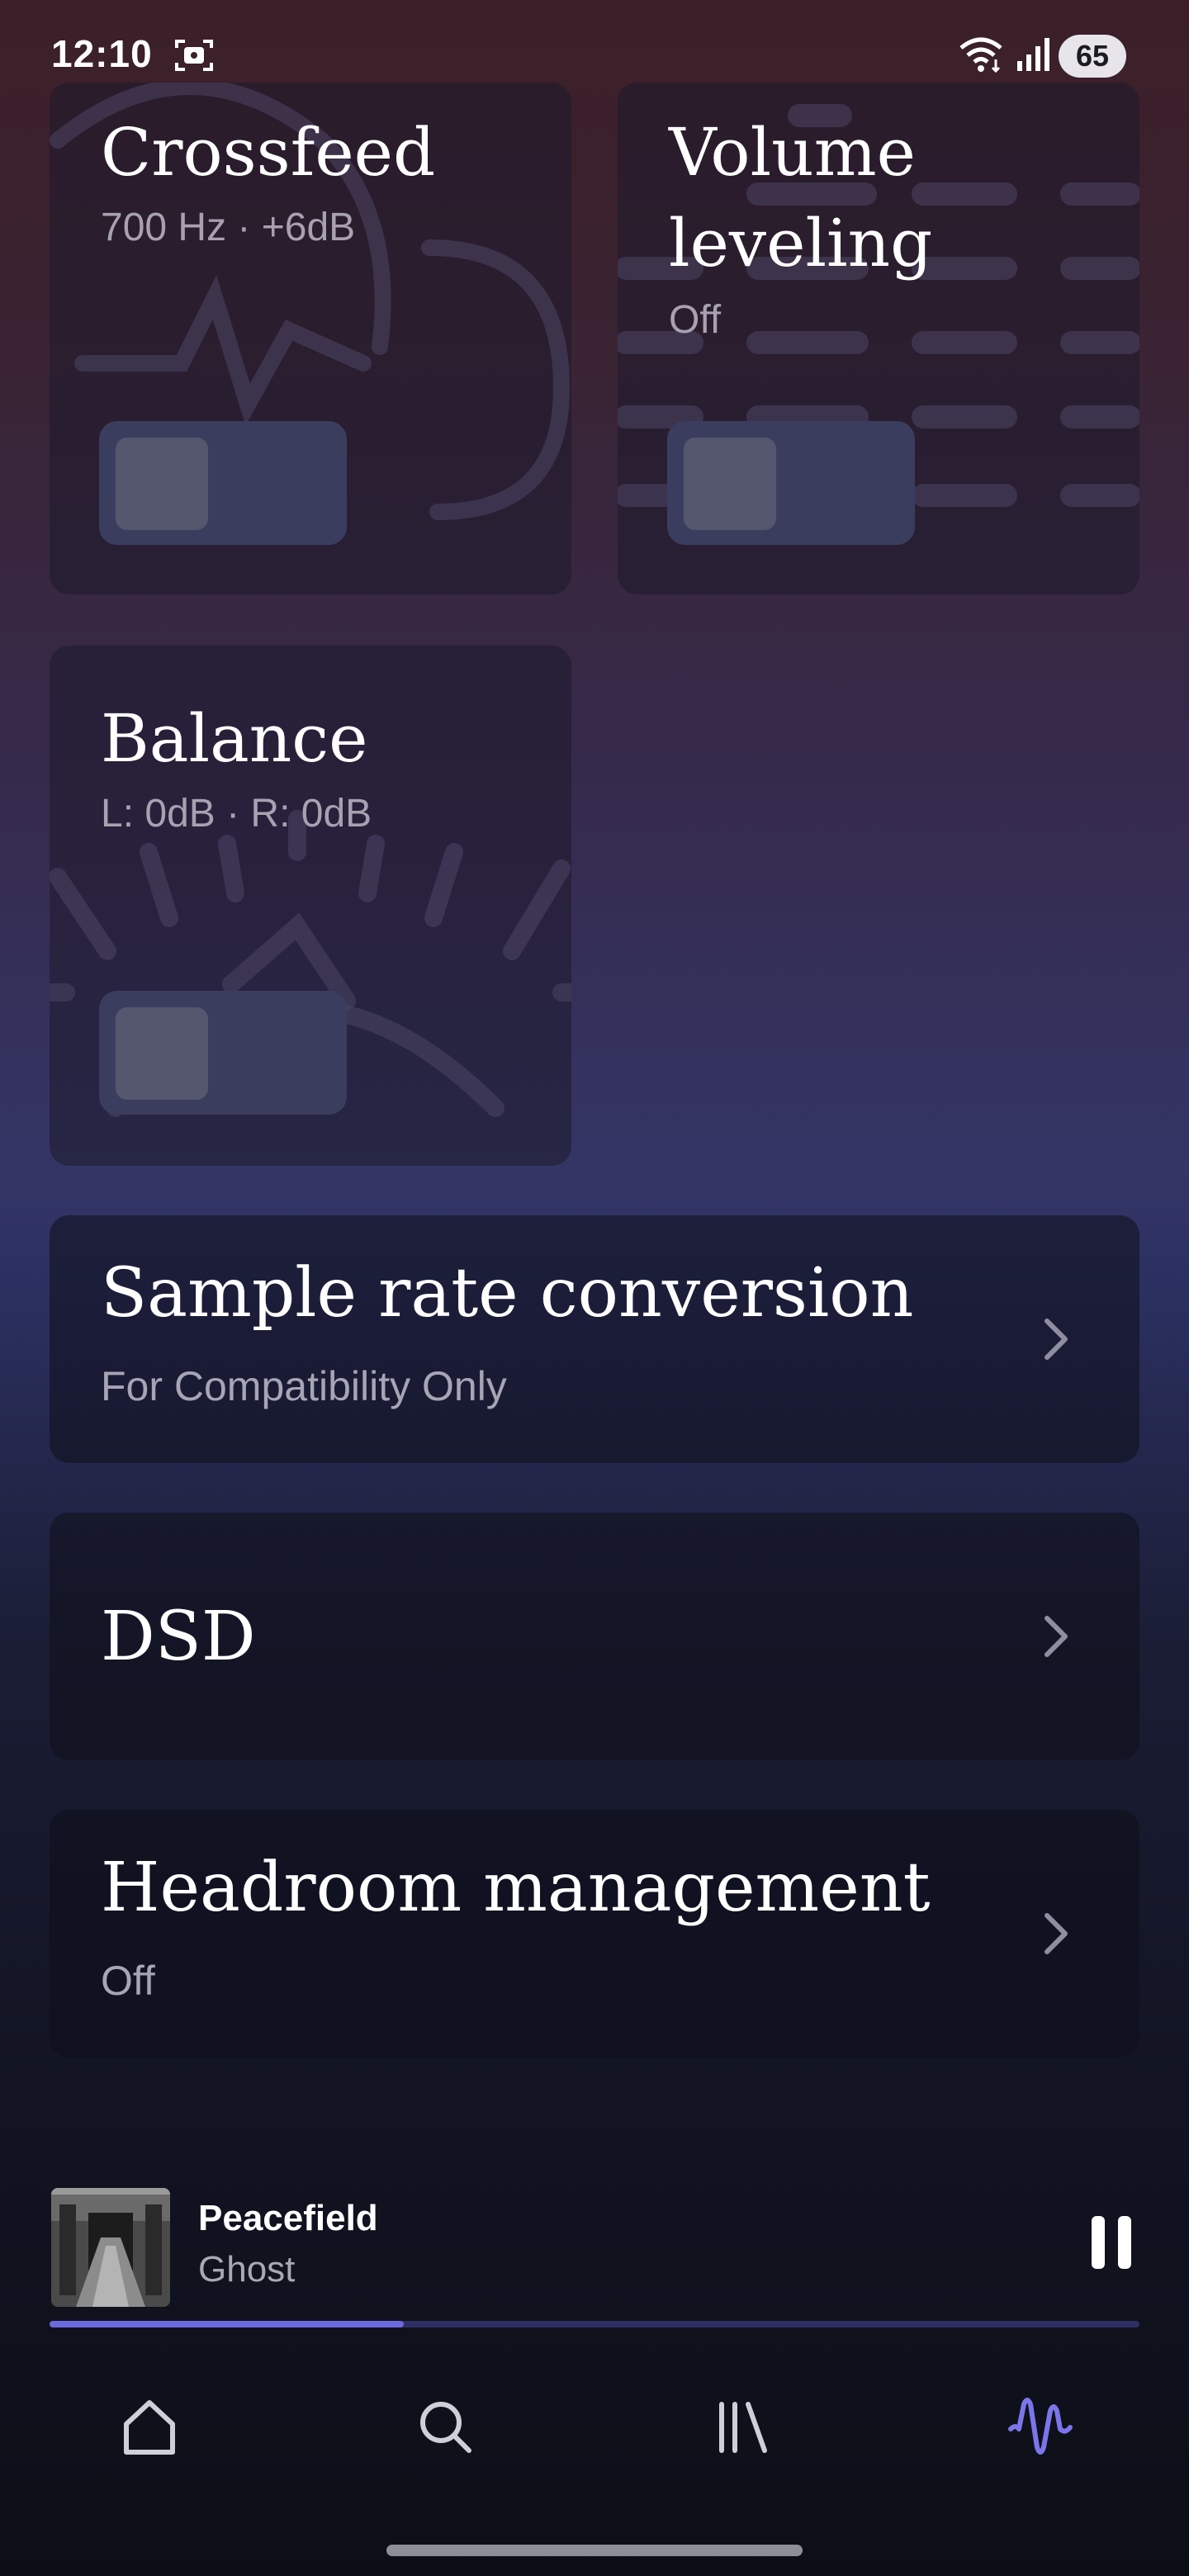 The height and width of the screenshot is (2576, 1189). What do you see at coordinates (743, 2427) in the screenshot?
I see `library-icon` at bounding box center [743, 2427].